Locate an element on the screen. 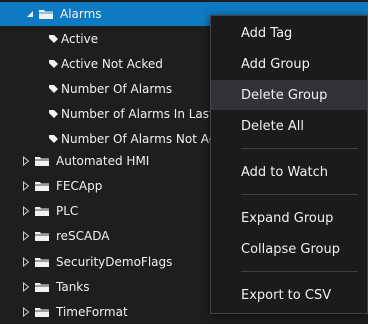  tree-tag-label: Number Of Alarms is located at coordinates (117, 89).